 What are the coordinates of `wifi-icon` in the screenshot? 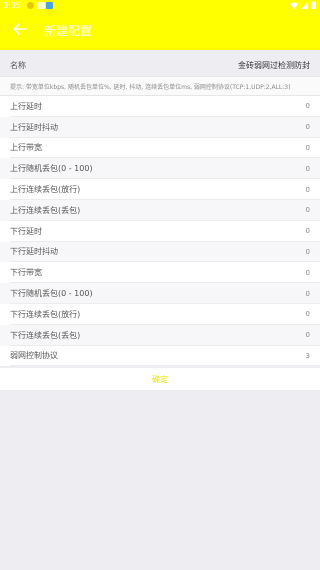 It's located at (294, 5).